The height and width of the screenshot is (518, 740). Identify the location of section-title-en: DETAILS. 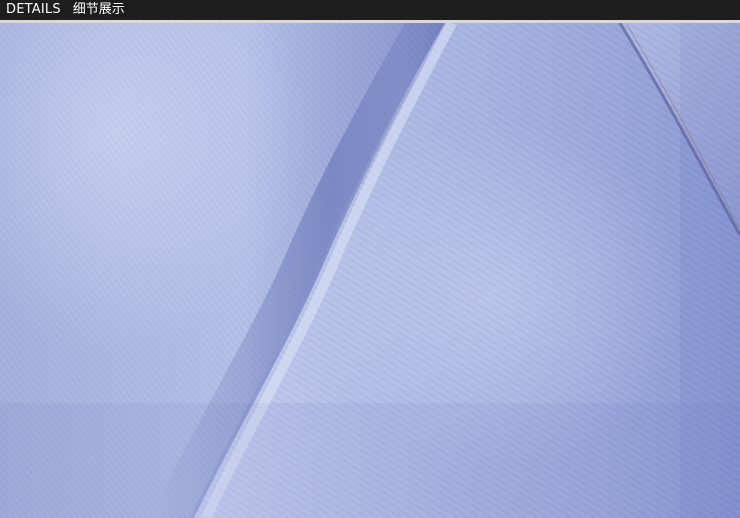
(33, 9).